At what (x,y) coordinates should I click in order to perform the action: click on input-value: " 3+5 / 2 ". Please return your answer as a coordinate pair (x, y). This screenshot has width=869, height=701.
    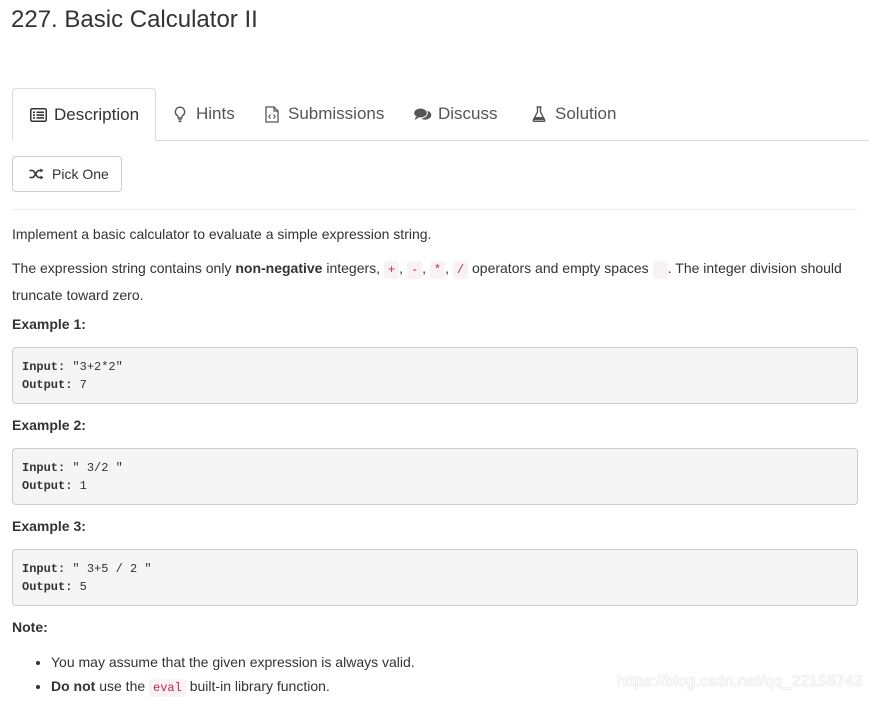
    Looking at the image, I should click on (108, 569).